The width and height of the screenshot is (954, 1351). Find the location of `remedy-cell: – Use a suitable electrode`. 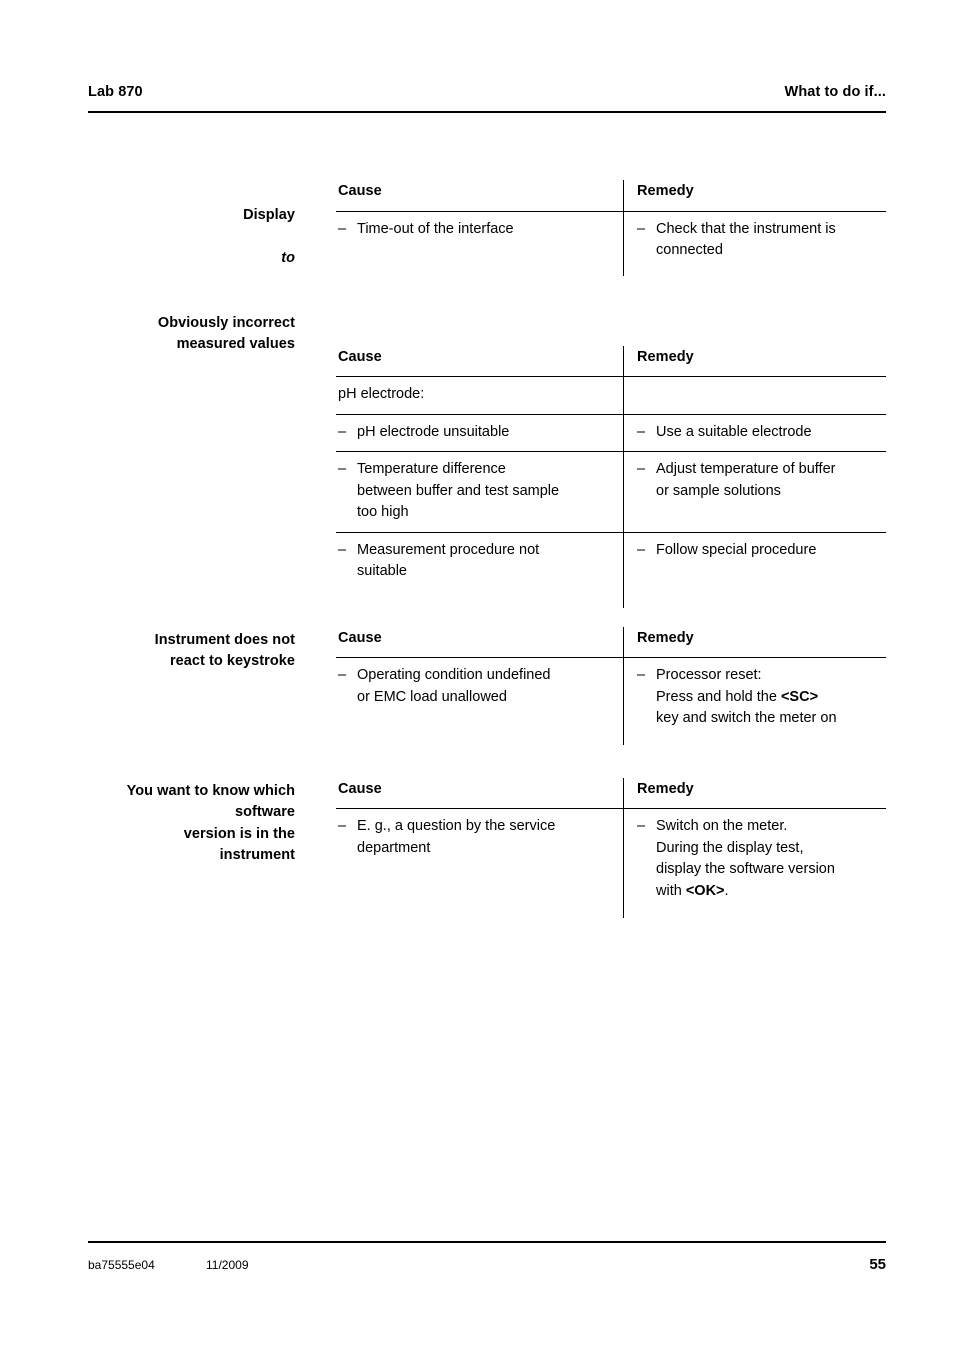

remedy-cell: – Use a suitable electrode is located at coordinates (755, 433).